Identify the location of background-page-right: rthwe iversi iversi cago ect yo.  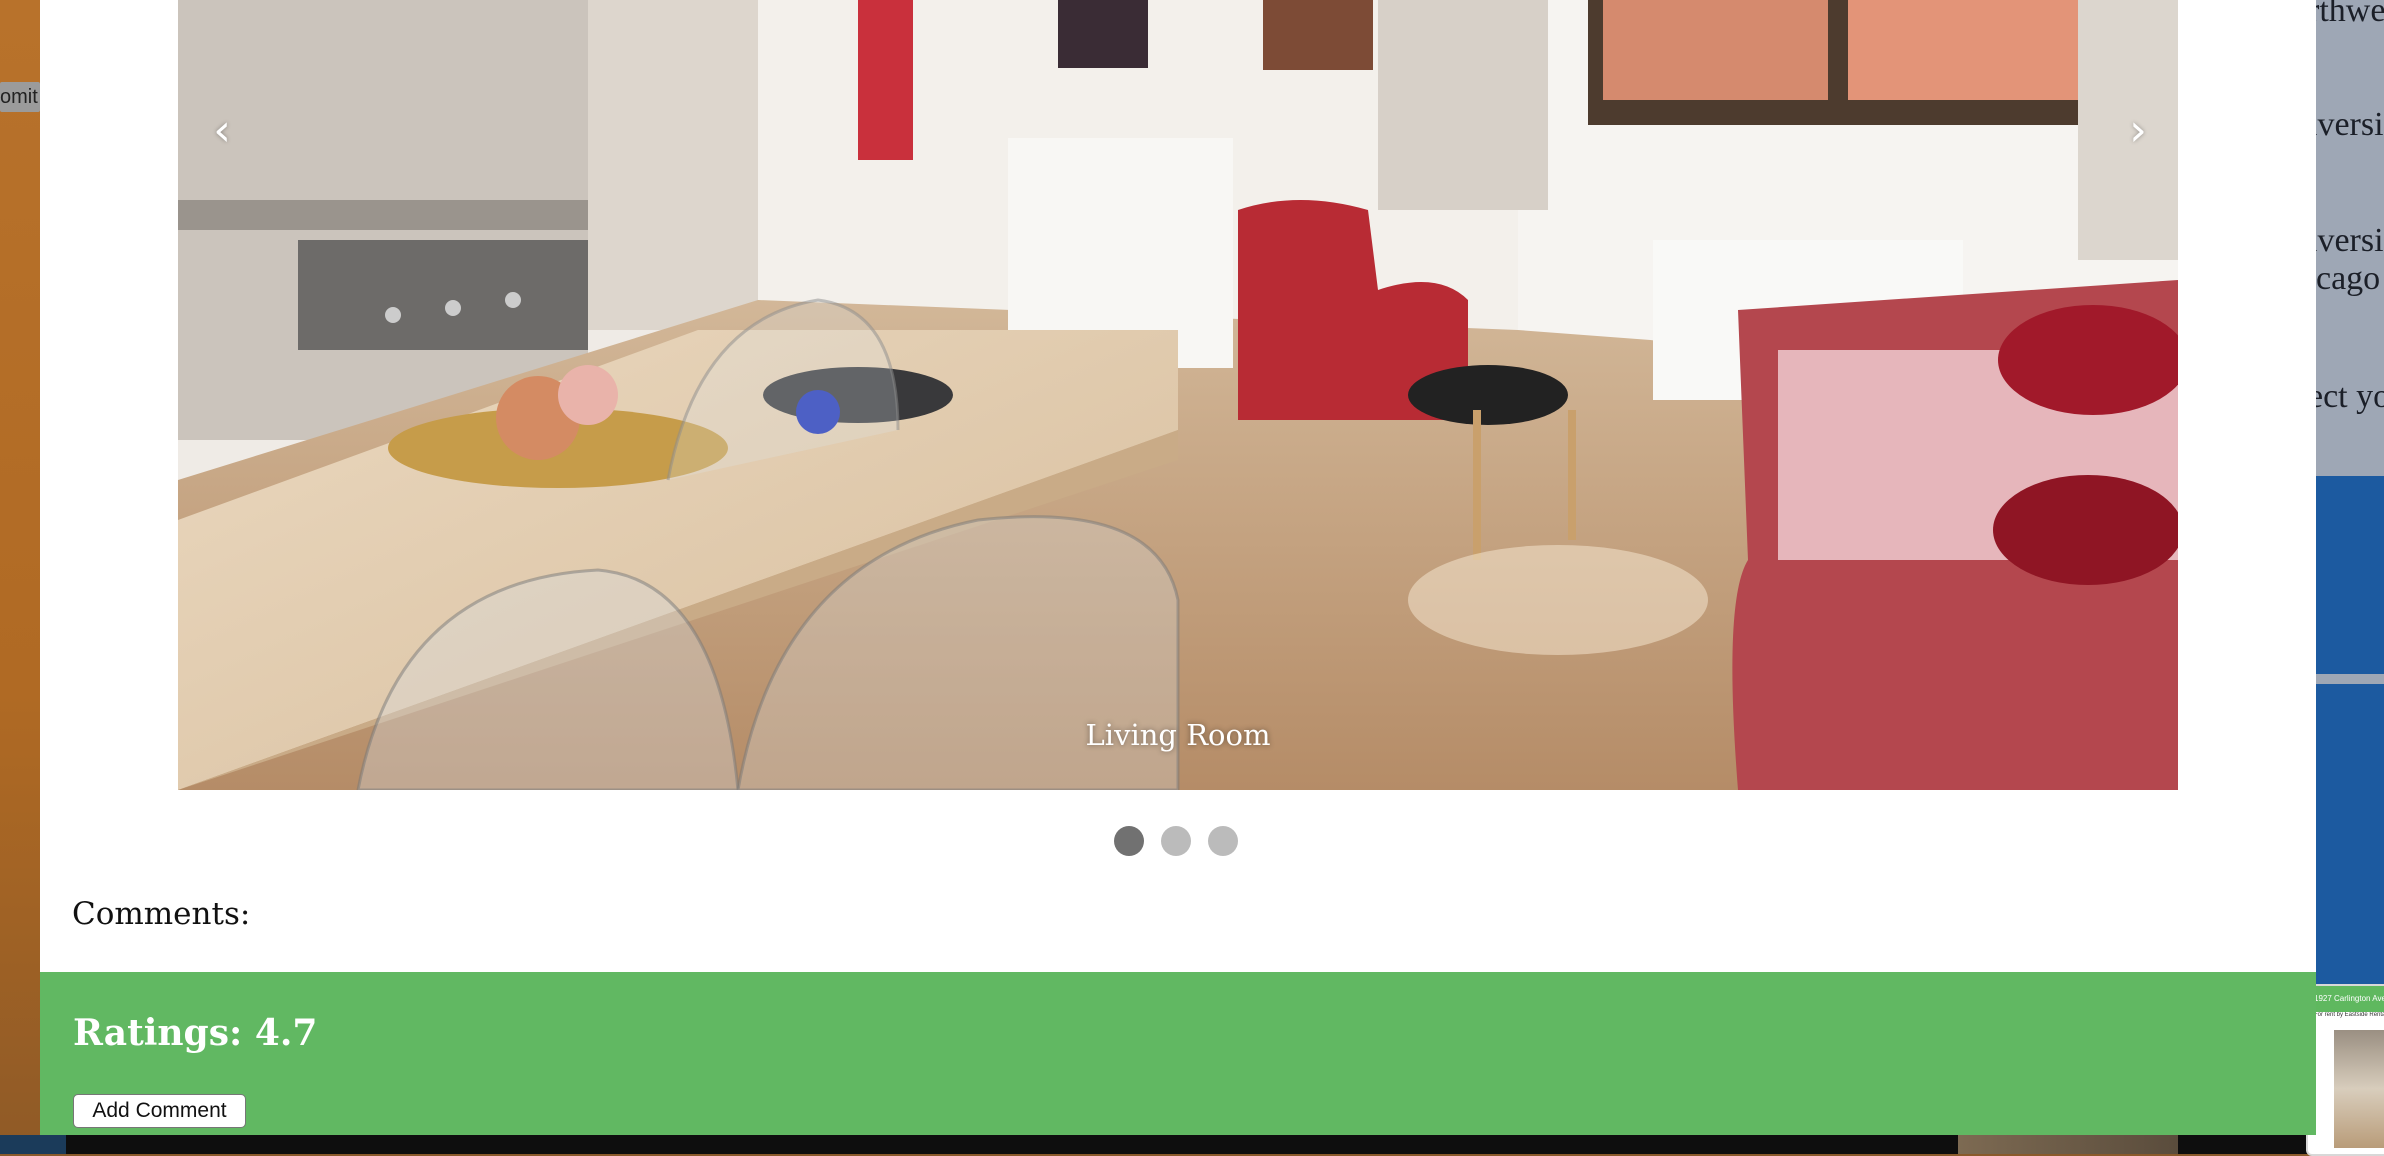
(2350, 577).